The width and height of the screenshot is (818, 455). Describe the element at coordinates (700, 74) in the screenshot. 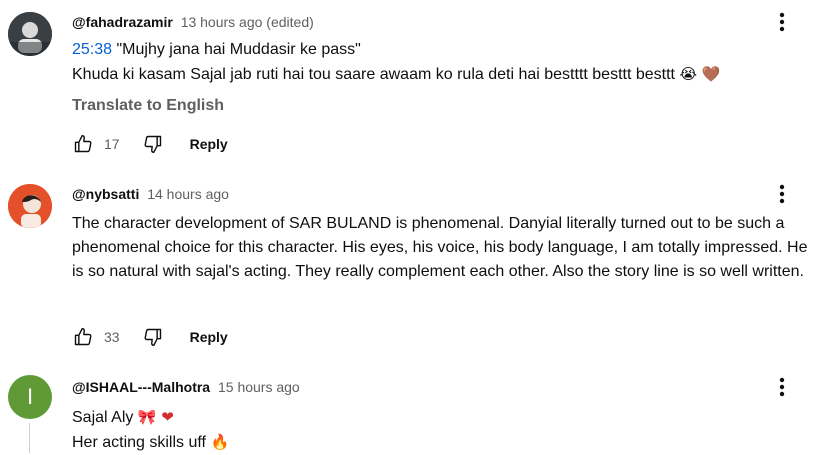

I see `emoji: 😭 🤎` at that location.